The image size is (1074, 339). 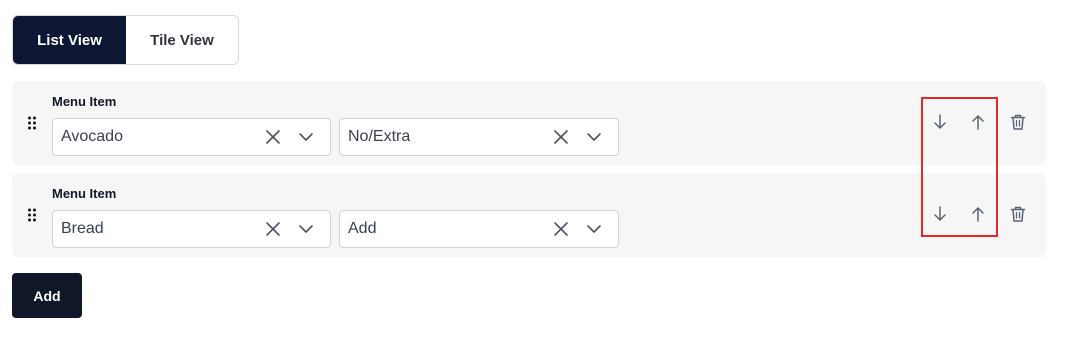 What do you see at coordinates (82, 228) in the screenshot?
I see `menu-item-value: Bread` at bounding box center [82, 228].